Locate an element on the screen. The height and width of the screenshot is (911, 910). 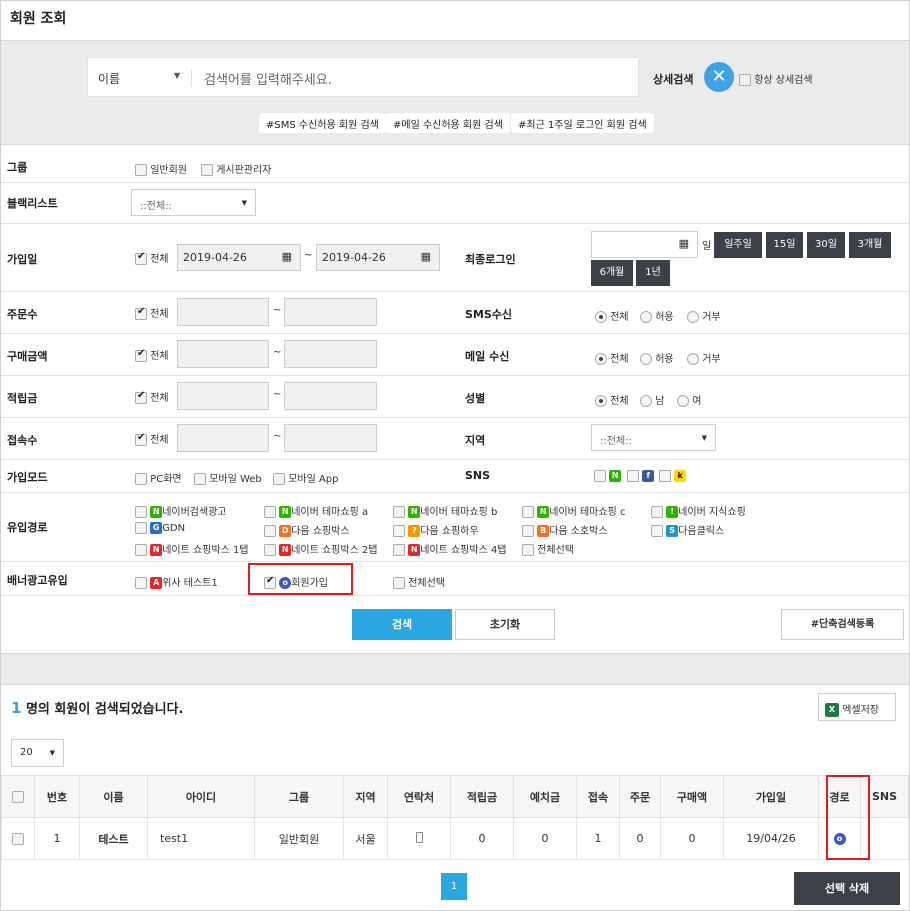
visits-max is located at coordinates (330, 438).